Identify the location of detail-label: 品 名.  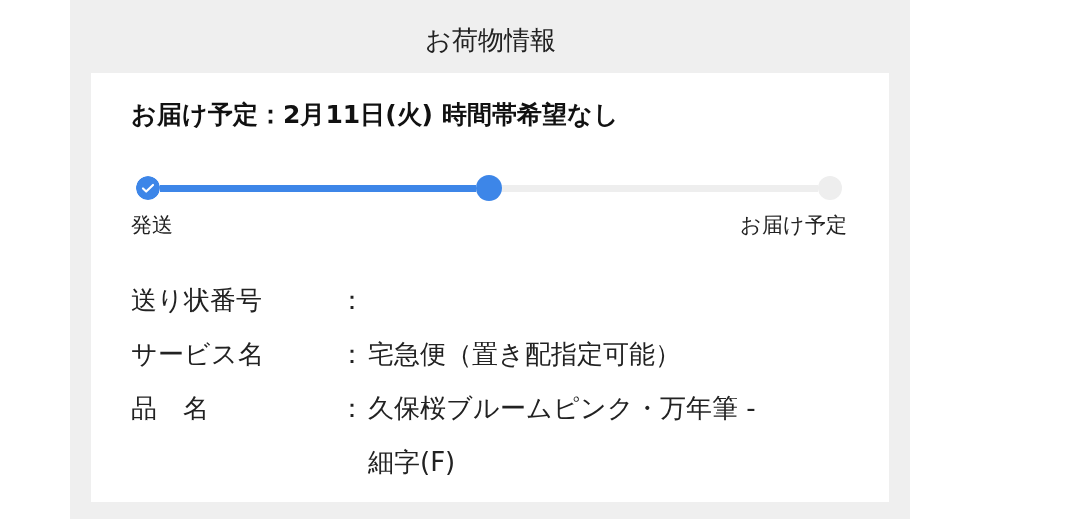
(170, 408).